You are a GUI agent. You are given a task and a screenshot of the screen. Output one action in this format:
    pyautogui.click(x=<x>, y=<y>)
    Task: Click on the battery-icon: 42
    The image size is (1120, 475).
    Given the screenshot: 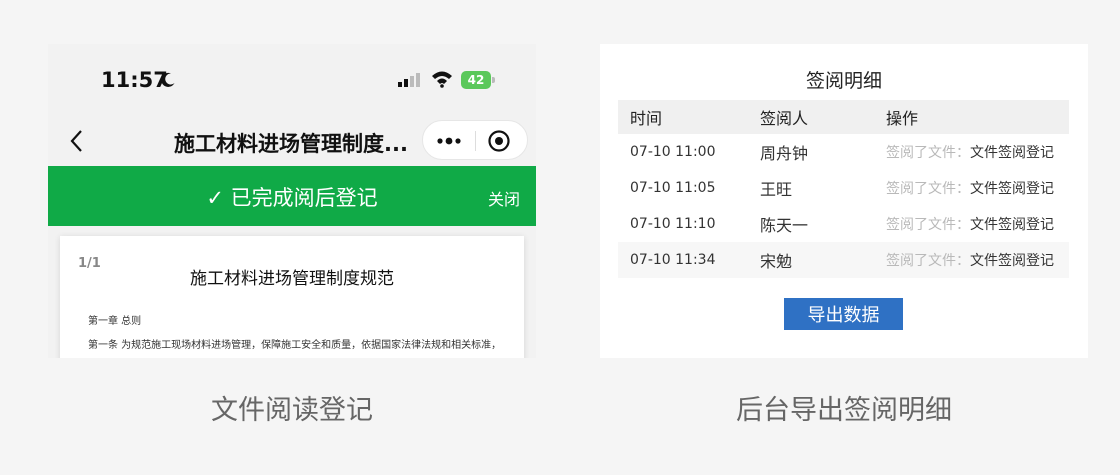 What is the action you would take?
    pyautogui.click(x=478, y=80)
    